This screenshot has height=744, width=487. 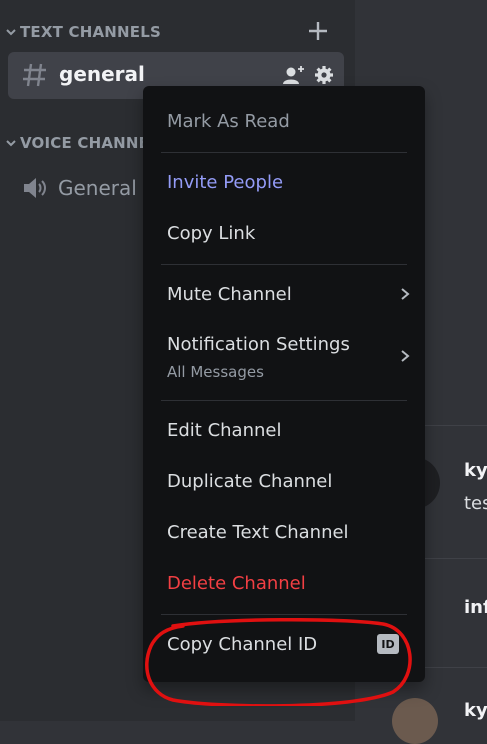 I want to click on annotation-red-circle, so click(x=278, y=662).